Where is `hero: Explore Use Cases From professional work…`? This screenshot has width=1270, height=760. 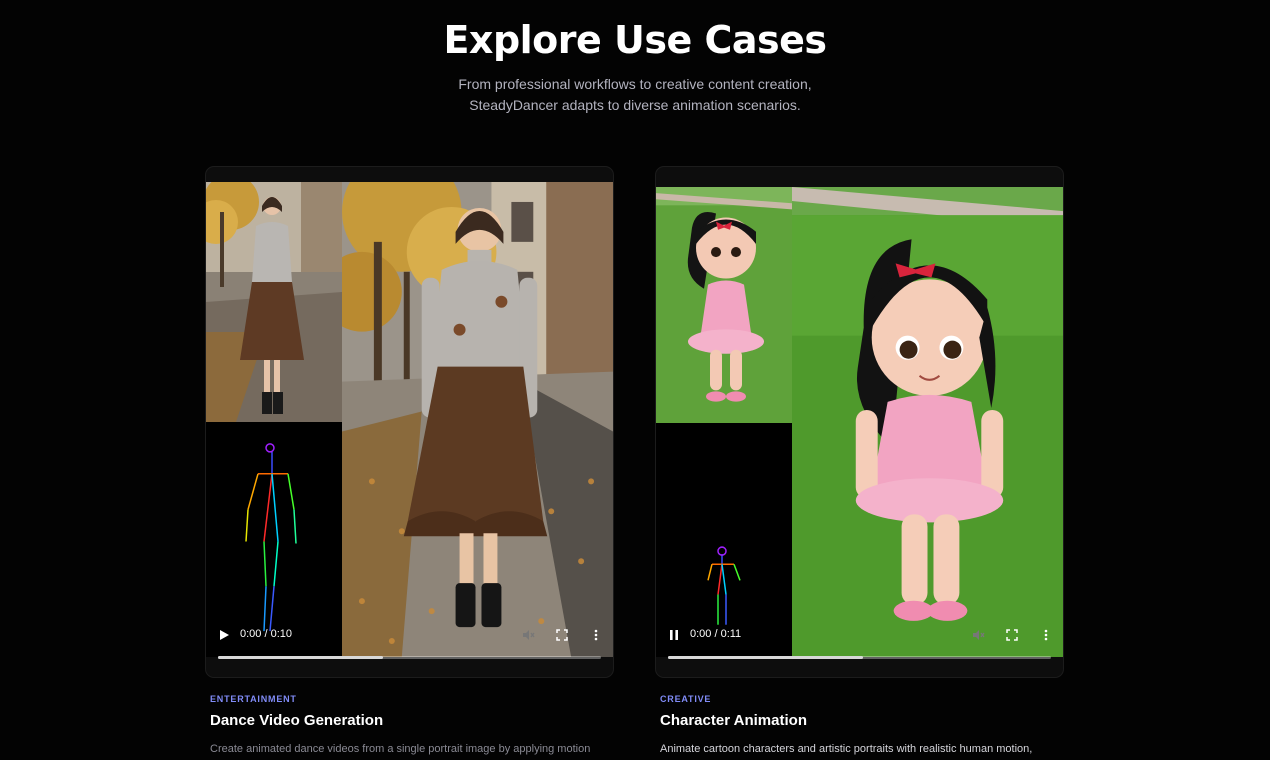
hero: Explore Use Cases From professional work… is located at coordinates (635, 67).